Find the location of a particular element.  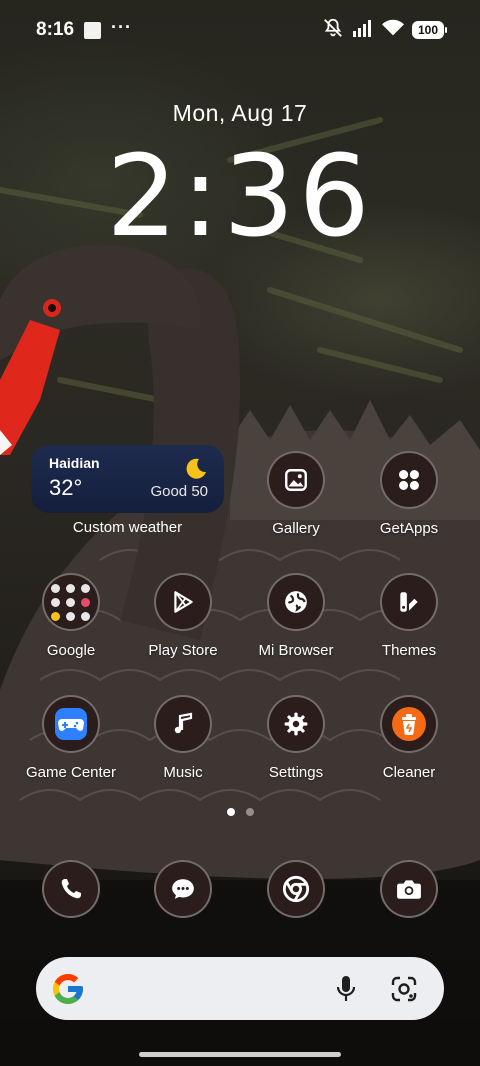

app-cleaner: Cleaner is located at coordinates (409, 738).